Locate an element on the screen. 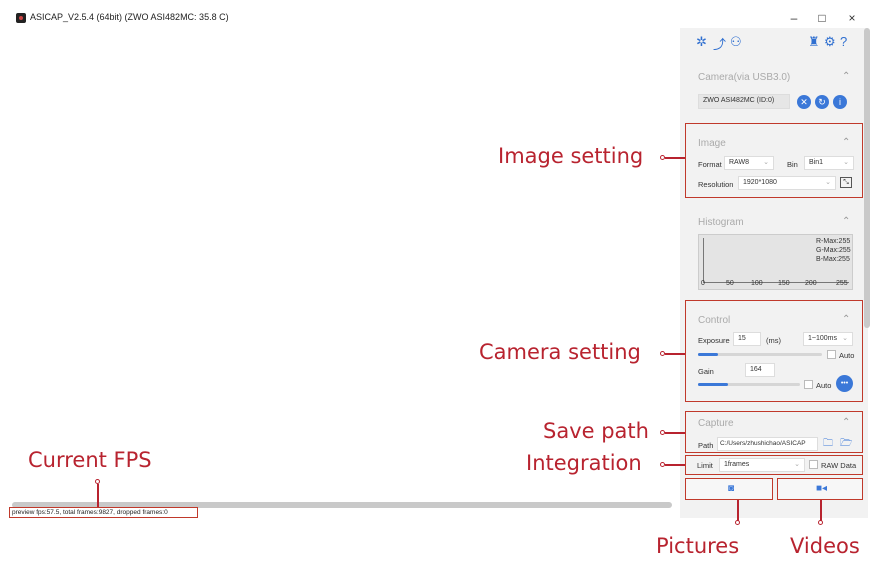  bin-label: Bin is located at coordinates (792, 164).